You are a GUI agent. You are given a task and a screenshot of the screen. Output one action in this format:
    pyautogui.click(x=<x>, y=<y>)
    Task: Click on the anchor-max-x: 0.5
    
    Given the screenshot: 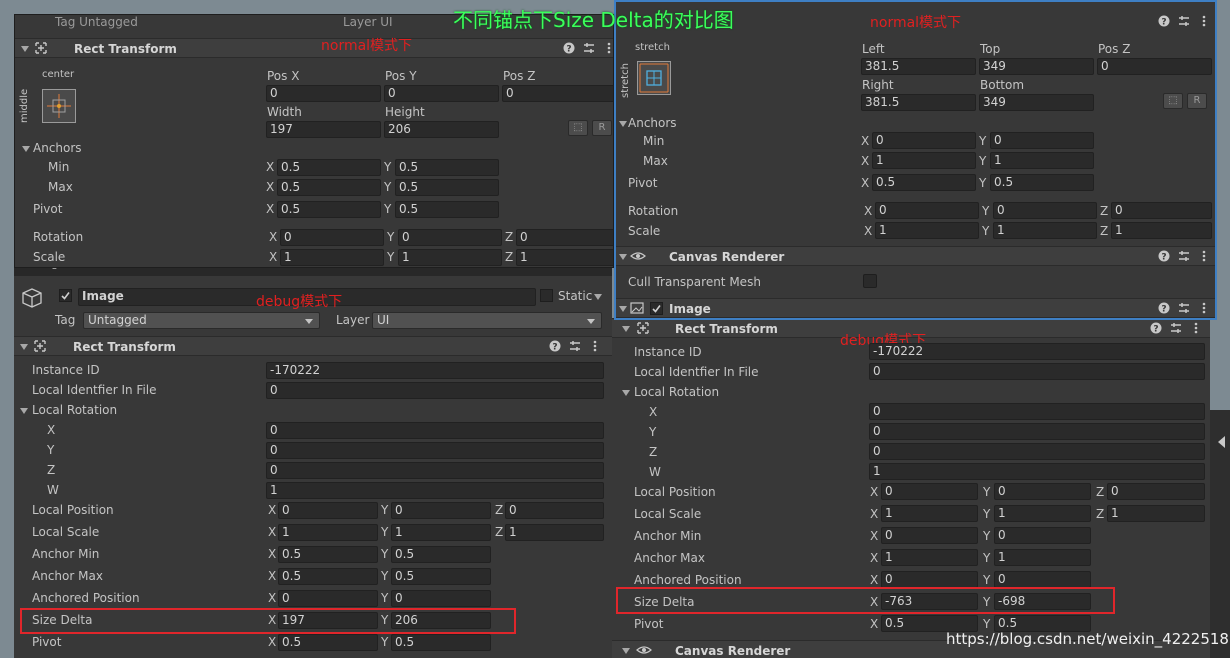 What is the action you would take?
    pyautogui.click(x=329, y=187)
    